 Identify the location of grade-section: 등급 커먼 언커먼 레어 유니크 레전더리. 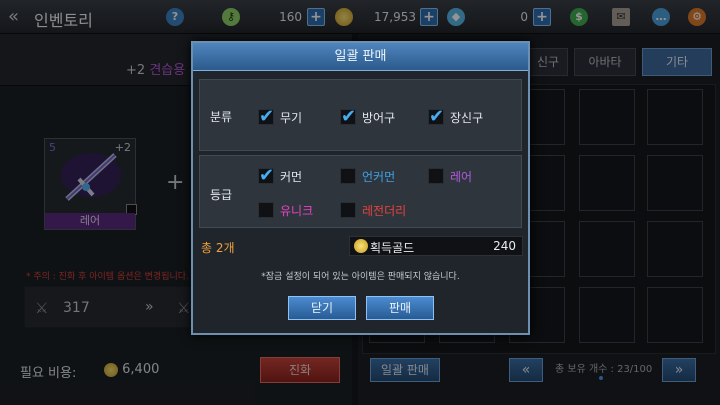
(360, 191).